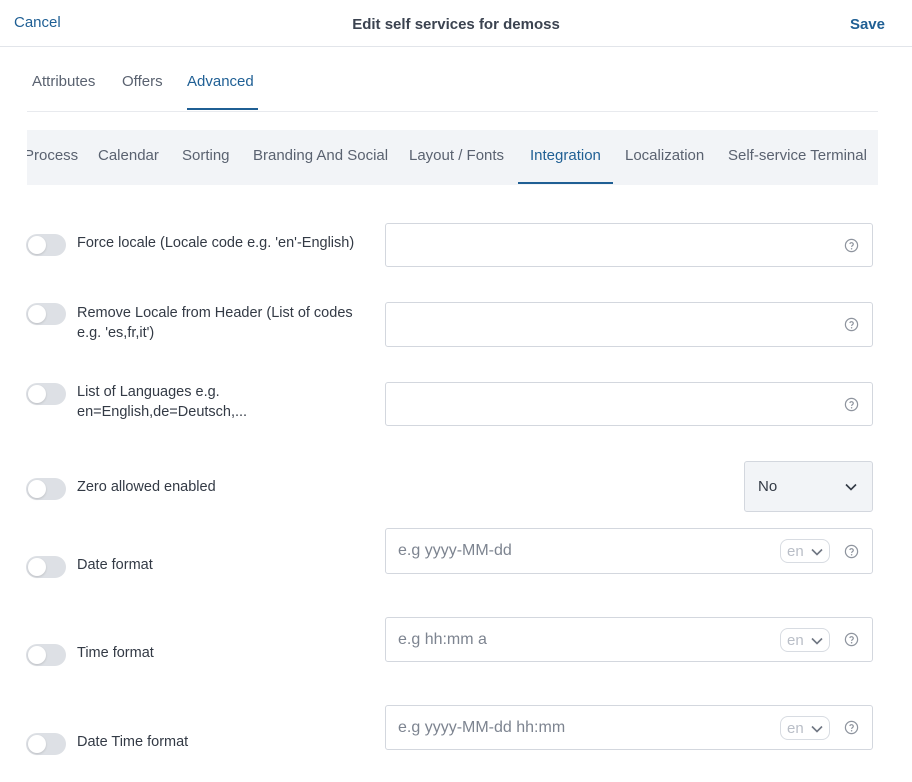 The image size is (912, 782). I want to click on active-subtab-indicator, so click(565, 183).